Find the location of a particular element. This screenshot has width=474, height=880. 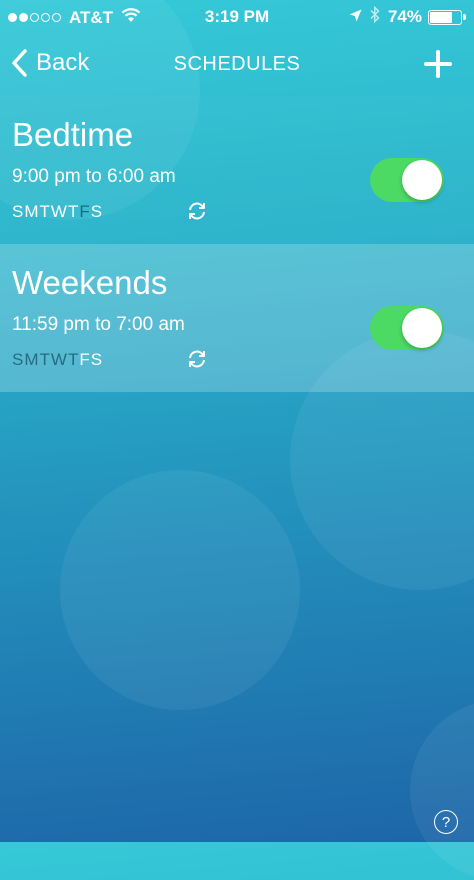

schedule-time: 11:59 pm to 7:00 am is located at coordinates (98, 324).